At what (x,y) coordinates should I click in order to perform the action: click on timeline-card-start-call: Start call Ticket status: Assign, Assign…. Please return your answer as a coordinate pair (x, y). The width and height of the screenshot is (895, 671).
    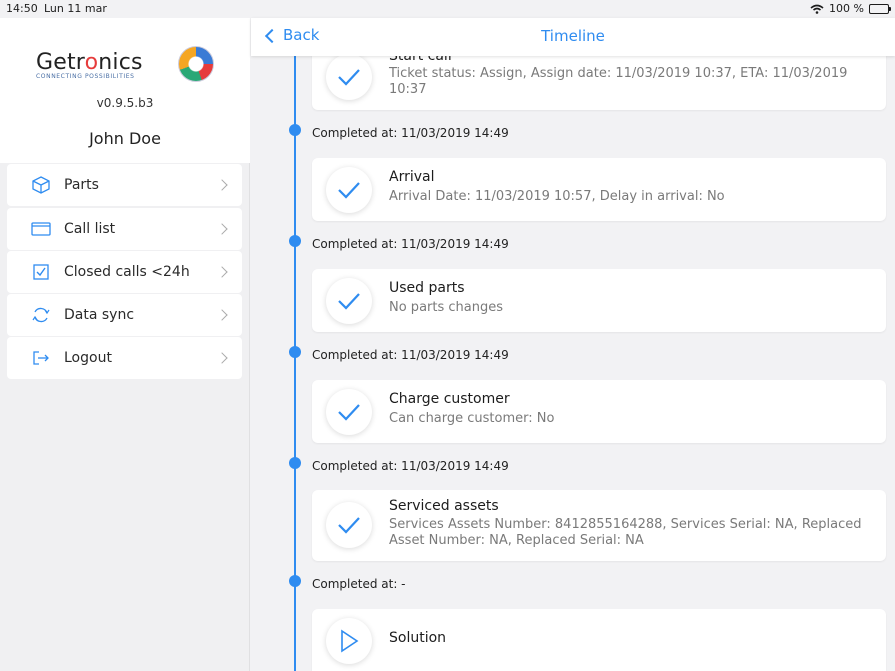
    Looking at the image, I should click on (599, 83).